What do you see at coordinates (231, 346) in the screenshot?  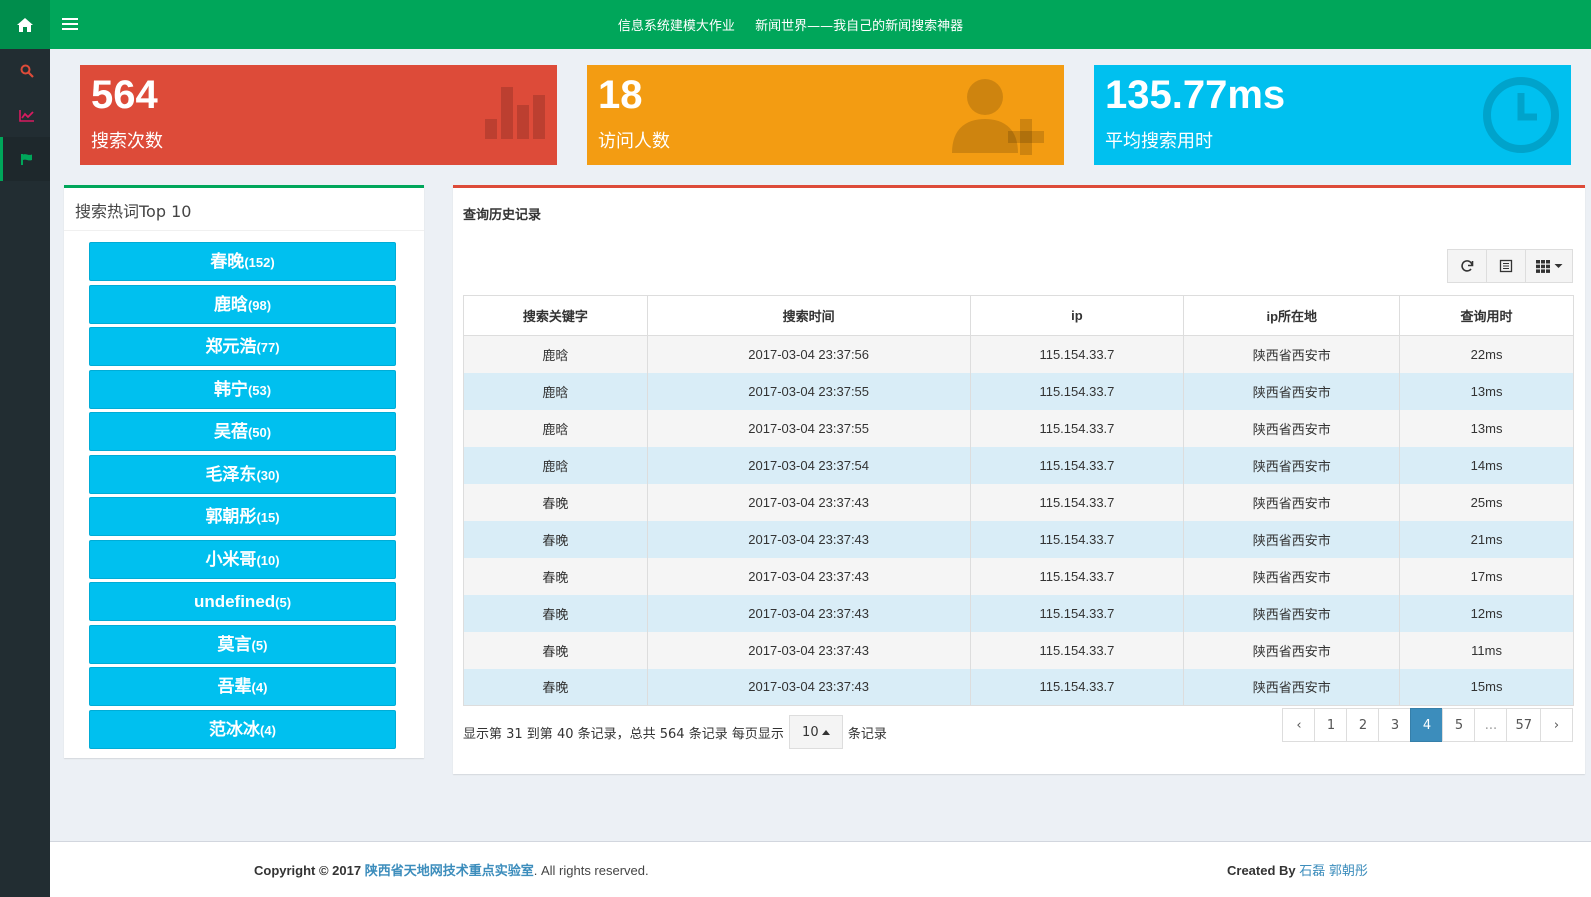 I see `hot-word-label: 郑元浩` at bounding box center [231, 346].